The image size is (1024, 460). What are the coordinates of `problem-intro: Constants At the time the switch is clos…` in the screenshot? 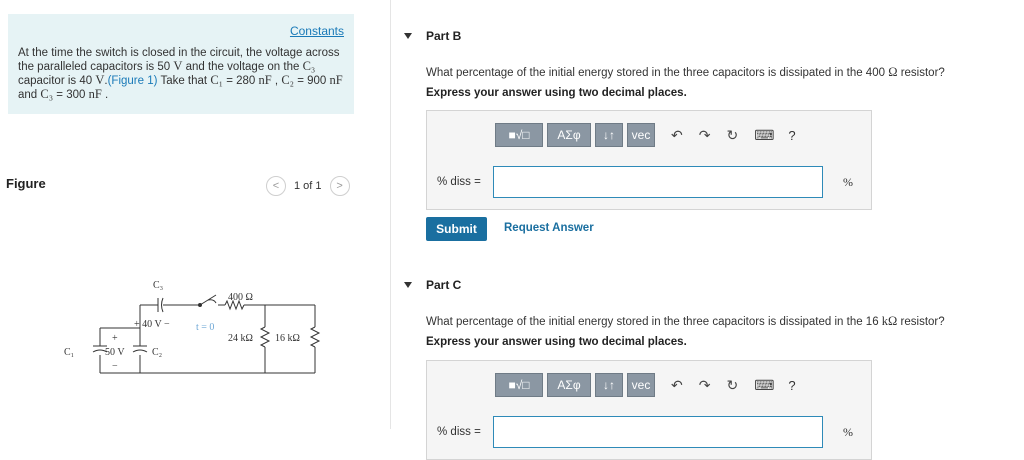 It's located at (181, 64).